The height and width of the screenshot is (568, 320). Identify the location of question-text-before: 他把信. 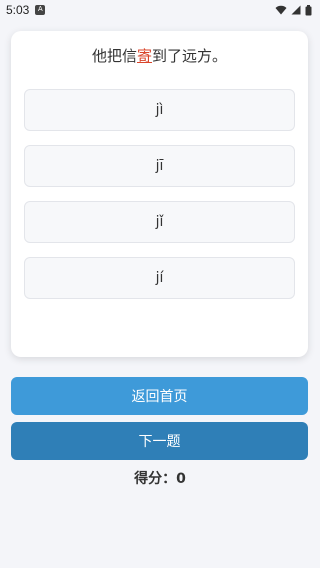
(114, 56).